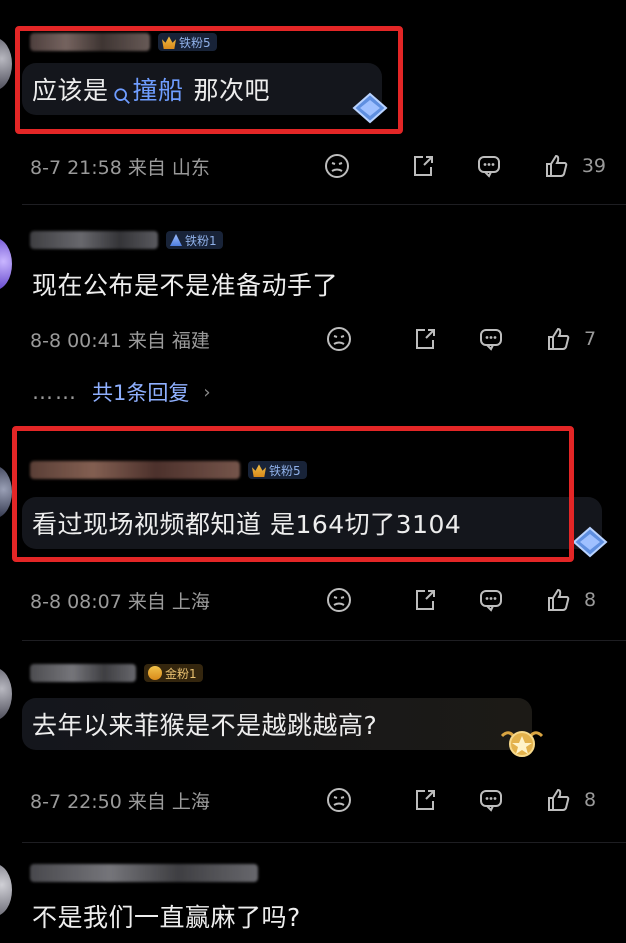 The height and width of the screenshot is (943, 626). I want to click on comment-header: 金粉1, so click(116, 673).